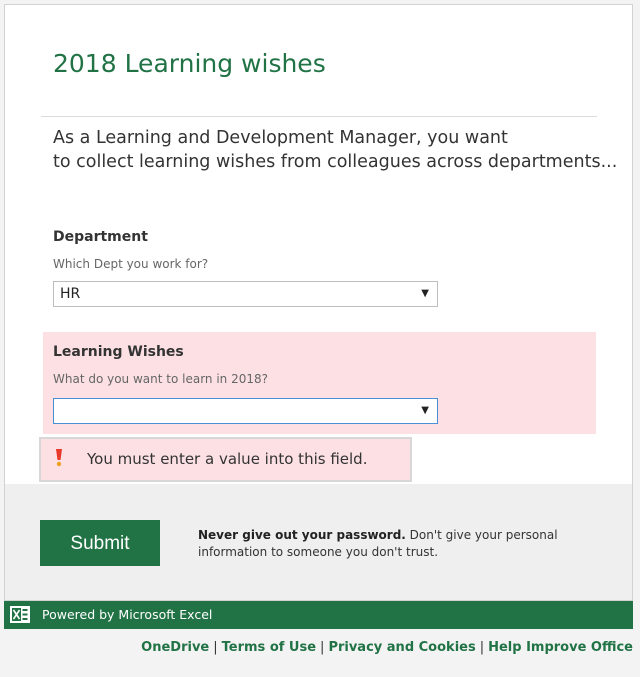  Describe the element at coordinates (70, 294) in the screenshot. I see `department-select-value: HR` at that location.